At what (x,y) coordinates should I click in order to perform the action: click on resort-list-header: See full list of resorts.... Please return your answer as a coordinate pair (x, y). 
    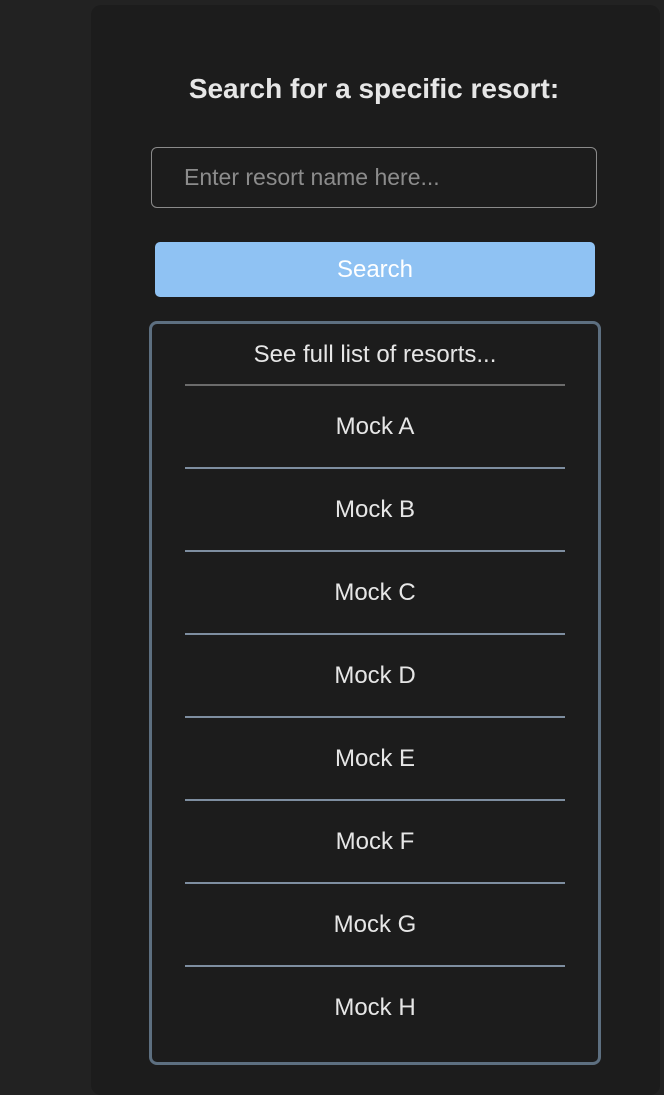
    Looking at the image, I should click on (375, 354).